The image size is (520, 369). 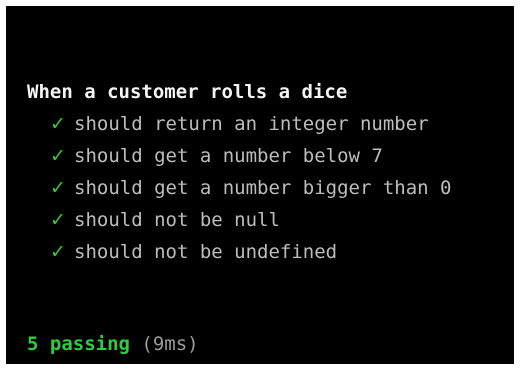 What do you see at coordinates (170, 344) in the screenshot?
I see `test-duration: (9ms)` at bounding box center [170, 344].